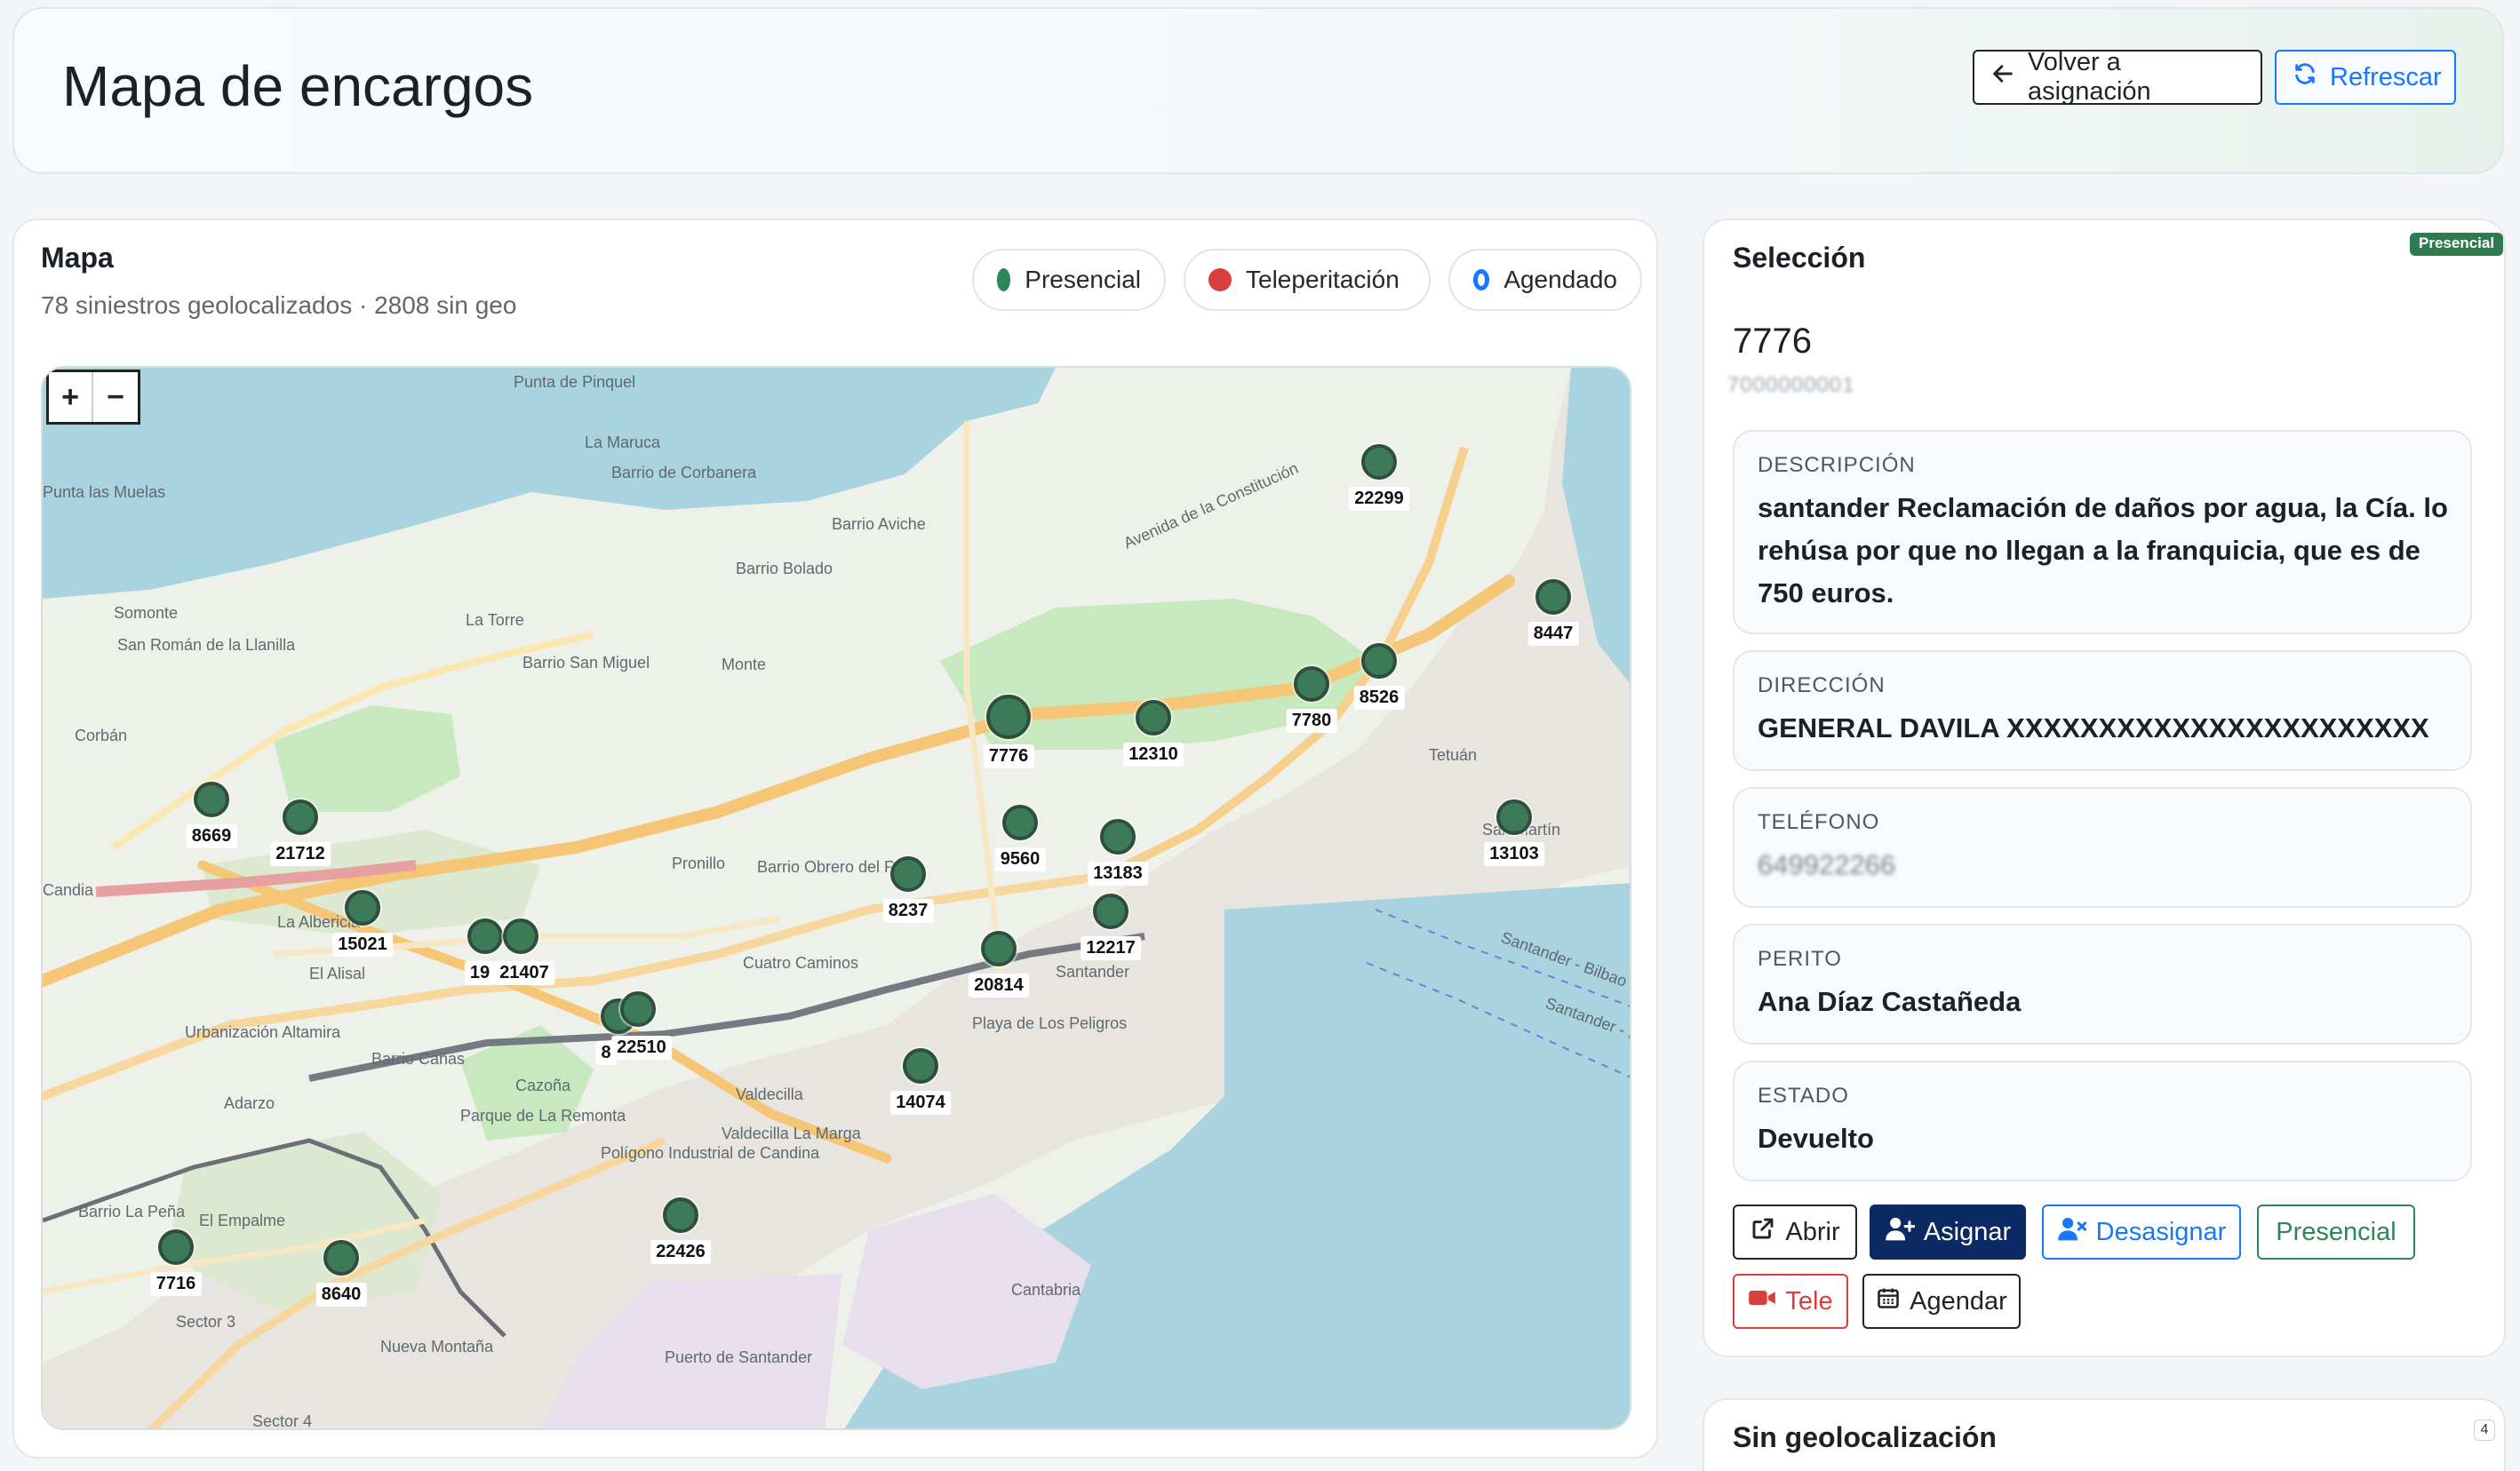  Describe the element at coordinates (1837, 465) in the screenshot. I see `description-label: DESCRIPCIÓN` at that location.